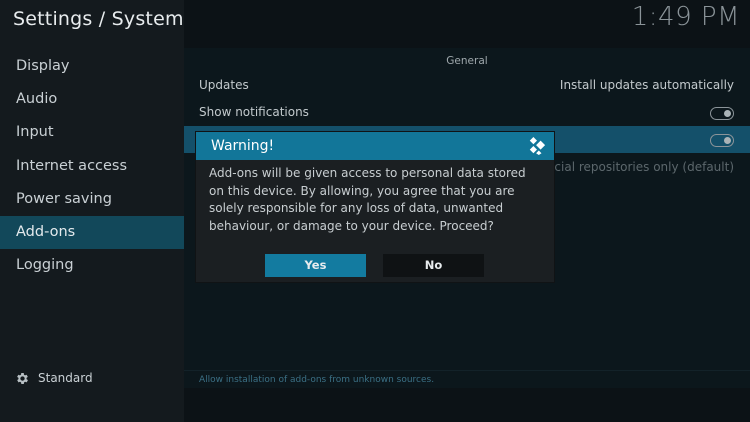 This screenshot has width=750, height=422. Describe the element at coordinates (224, 85) in the screenshot. I see `setting-label: Updates` at that location.